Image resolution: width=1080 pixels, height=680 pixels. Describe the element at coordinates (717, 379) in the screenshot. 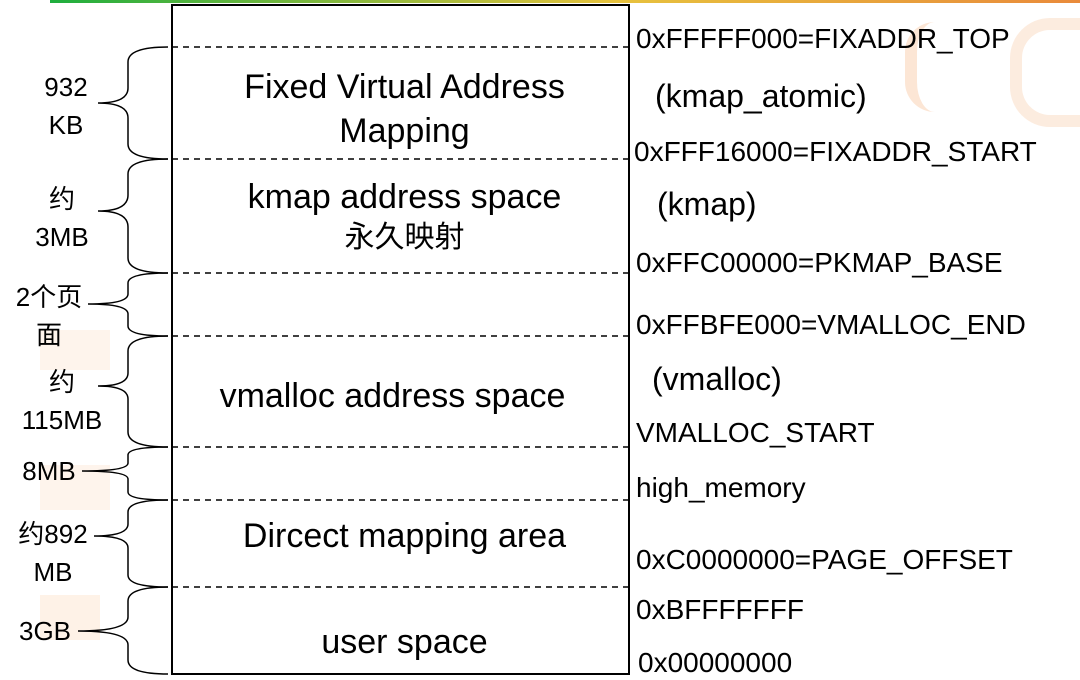

I see `annotation-vmalloc: (vmalloc)` at that location.